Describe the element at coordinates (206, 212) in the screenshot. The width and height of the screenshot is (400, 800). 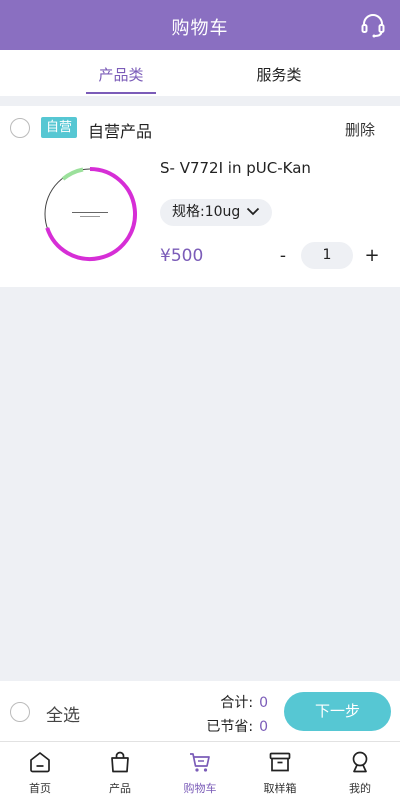
I see `spec-label: 规格:10ug` at that location.